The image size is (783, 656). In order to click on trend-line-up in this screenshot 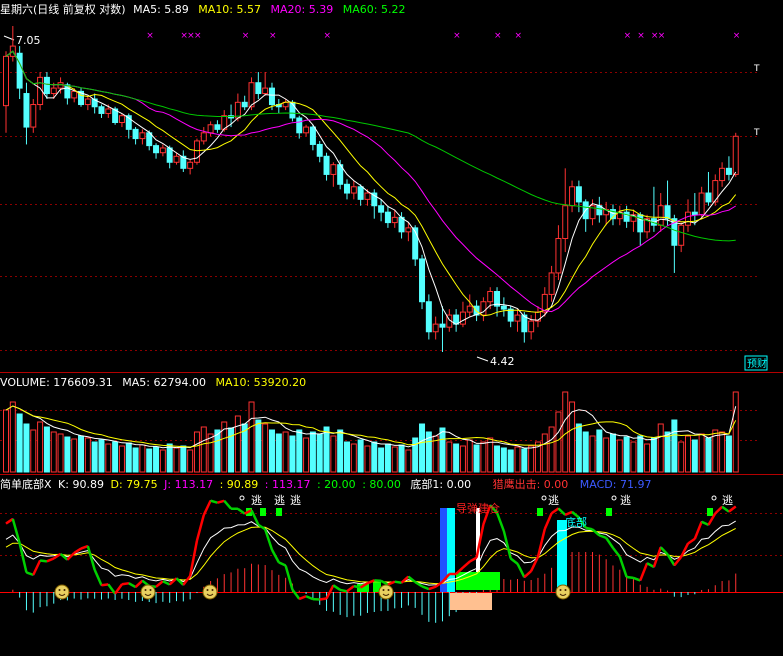, I will do `click(323, 599)`.